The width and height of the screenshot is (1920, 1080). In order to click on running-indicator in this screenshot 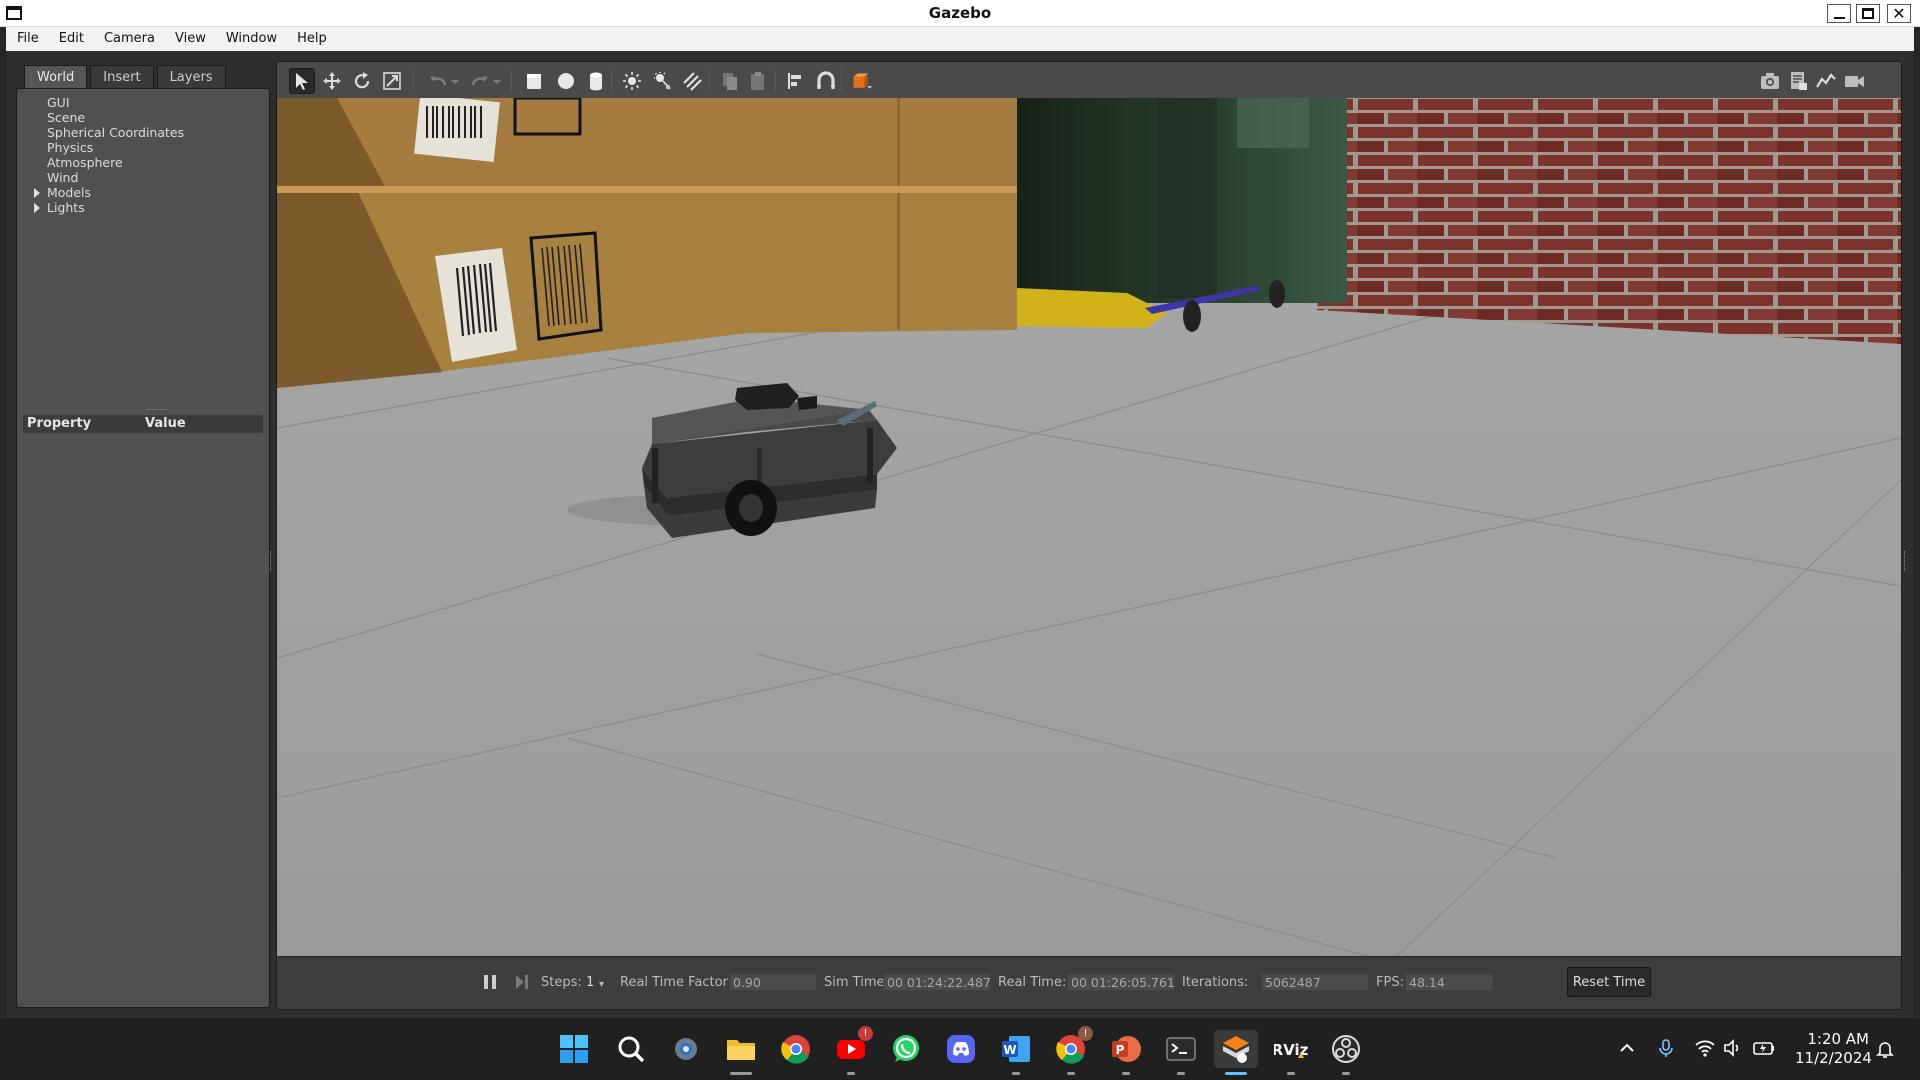, I will do `click(851, 1073)`.